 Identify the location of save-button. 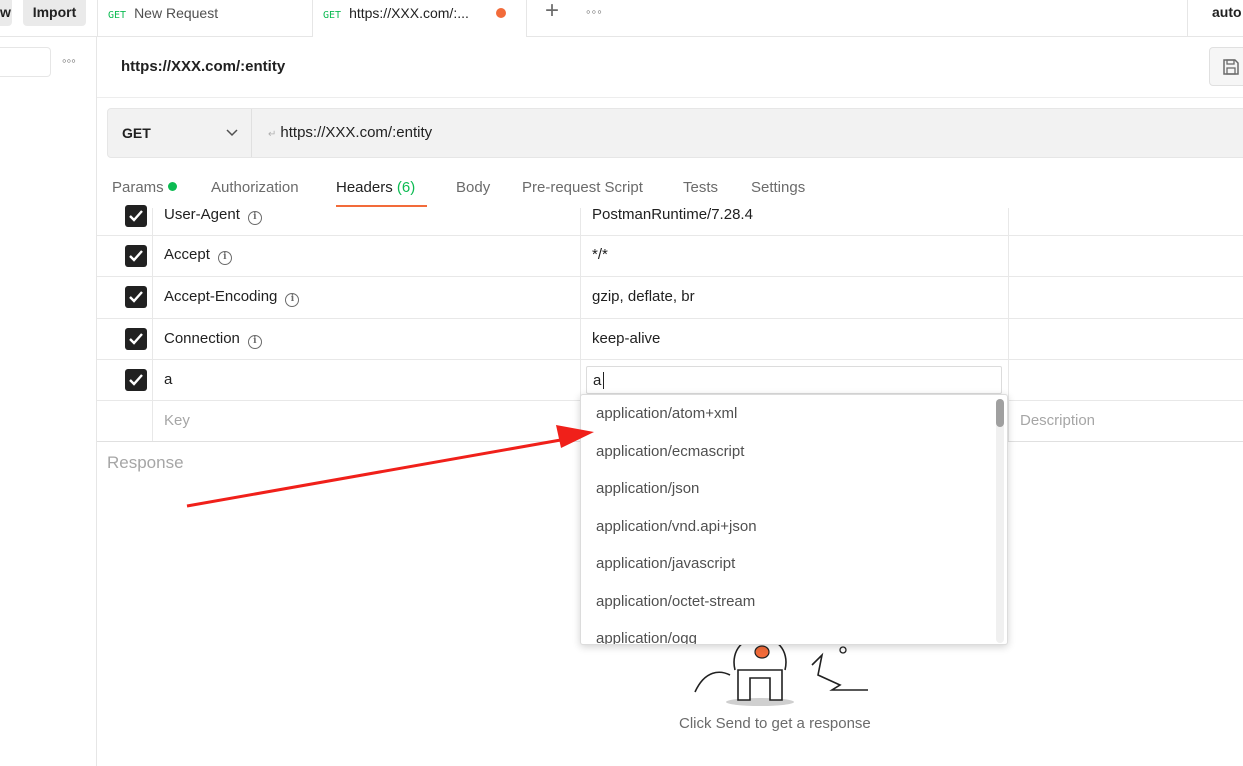
(1226, 66).